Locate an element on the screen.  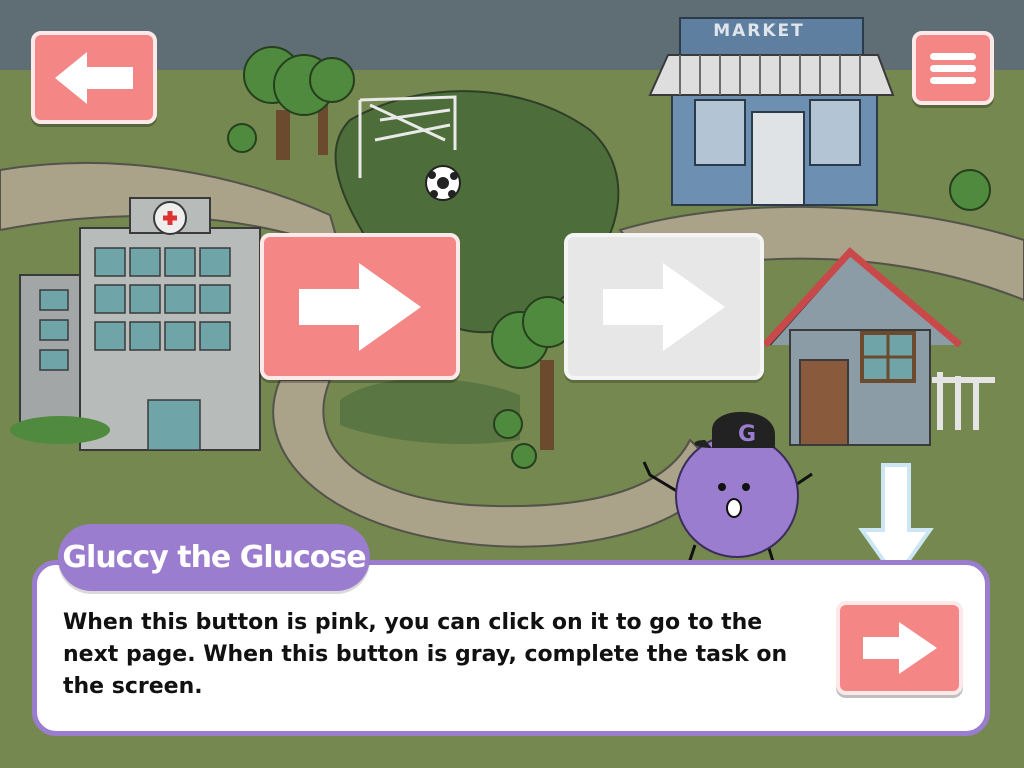
back-button is located at coordinates (94, 77).